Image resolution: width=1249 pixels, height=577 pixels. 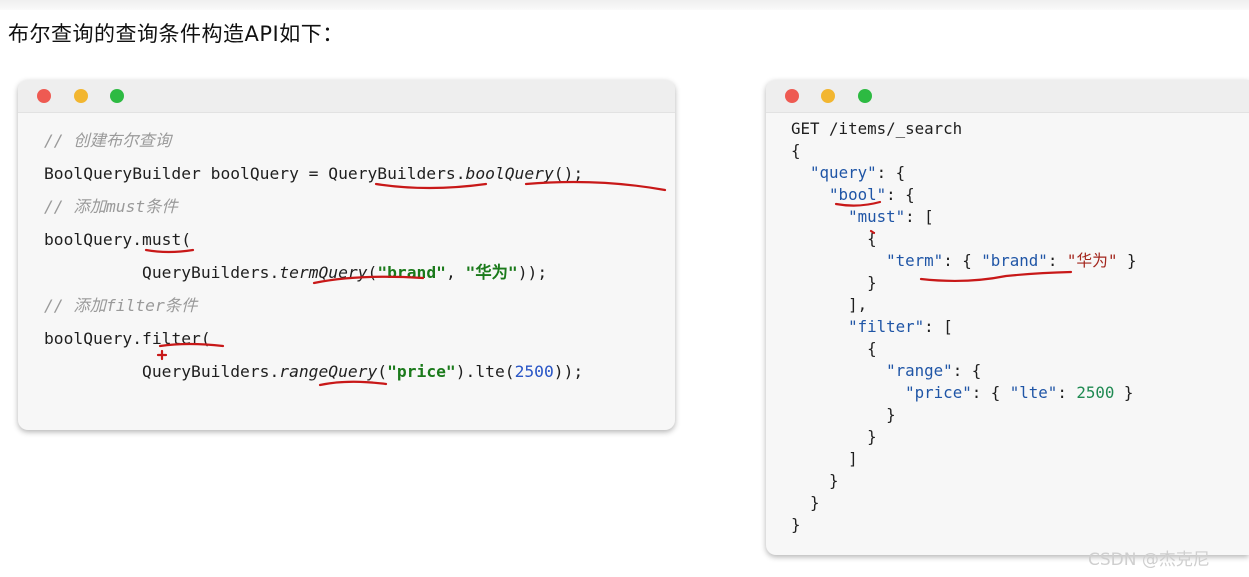 I want to click on json-key: "range", so click(x=919, y=370).